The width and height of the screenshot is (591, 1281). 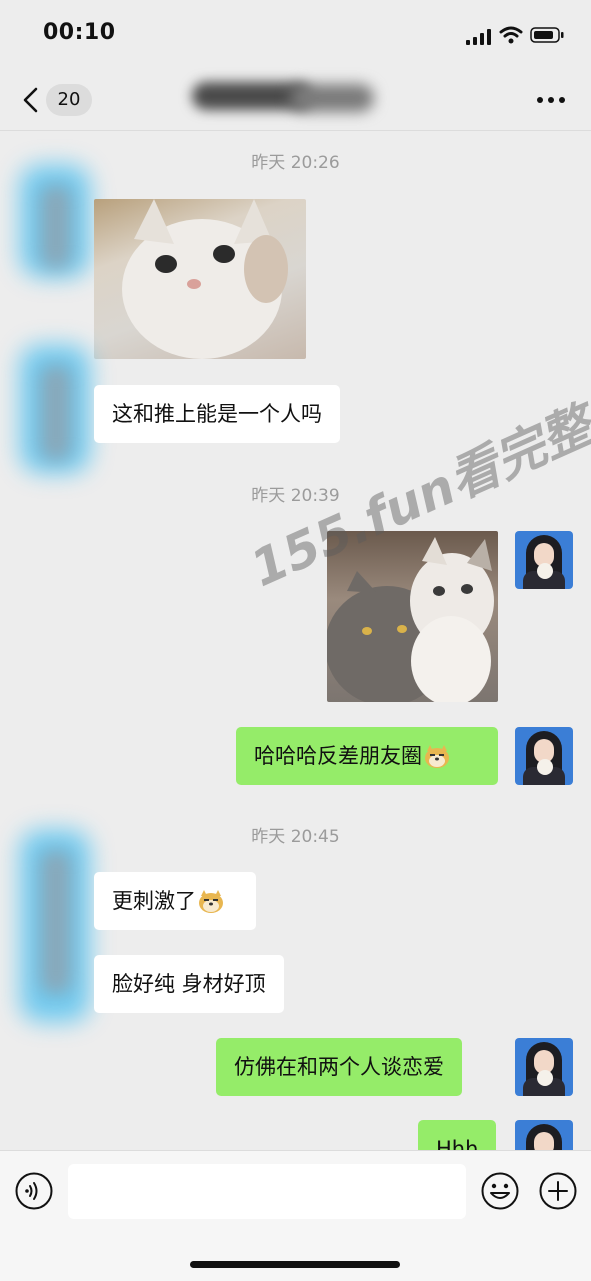 What do you see at coordinates (339, 1067) in the screenshot?
I see `outgoing-message-bubble: 仿佛在和两个人谈恋爱` at bounding box center [339, 1067].